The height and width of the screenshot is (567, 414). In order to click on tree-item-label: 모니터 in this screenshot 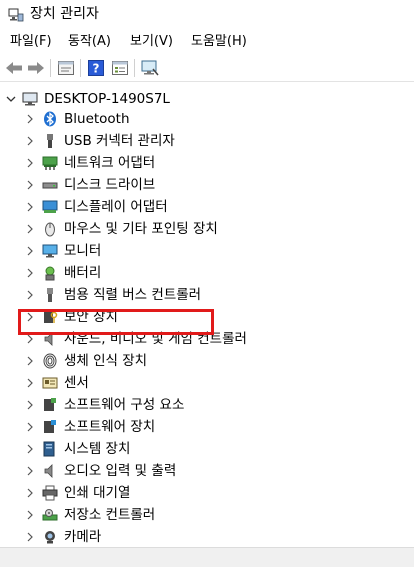, I will do `click(83, 251)`.